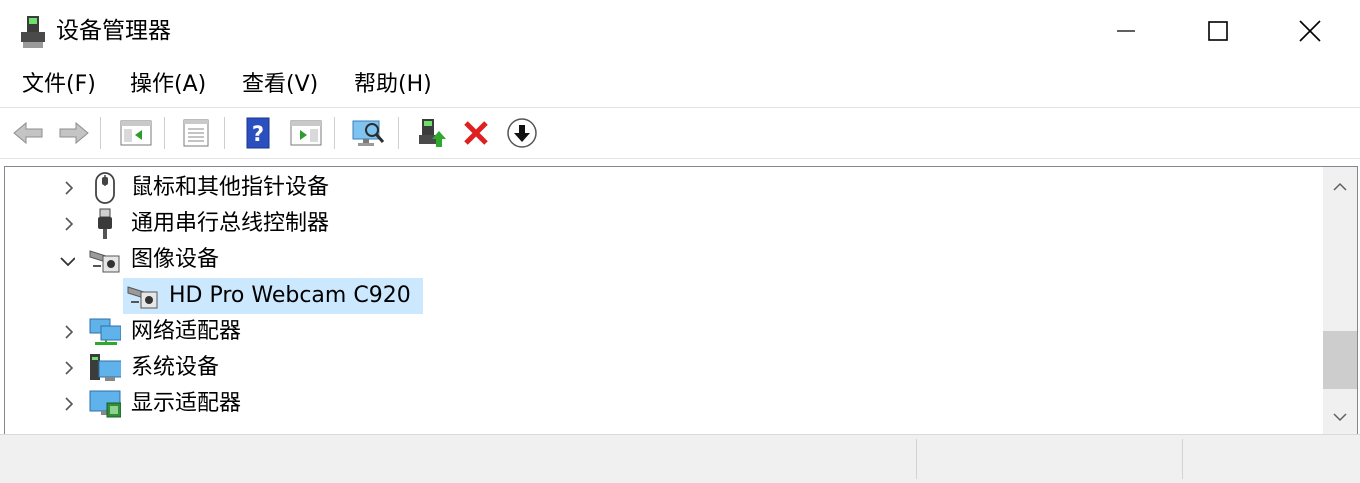  I want to click on display-adapter-icon, so click(105, 404).